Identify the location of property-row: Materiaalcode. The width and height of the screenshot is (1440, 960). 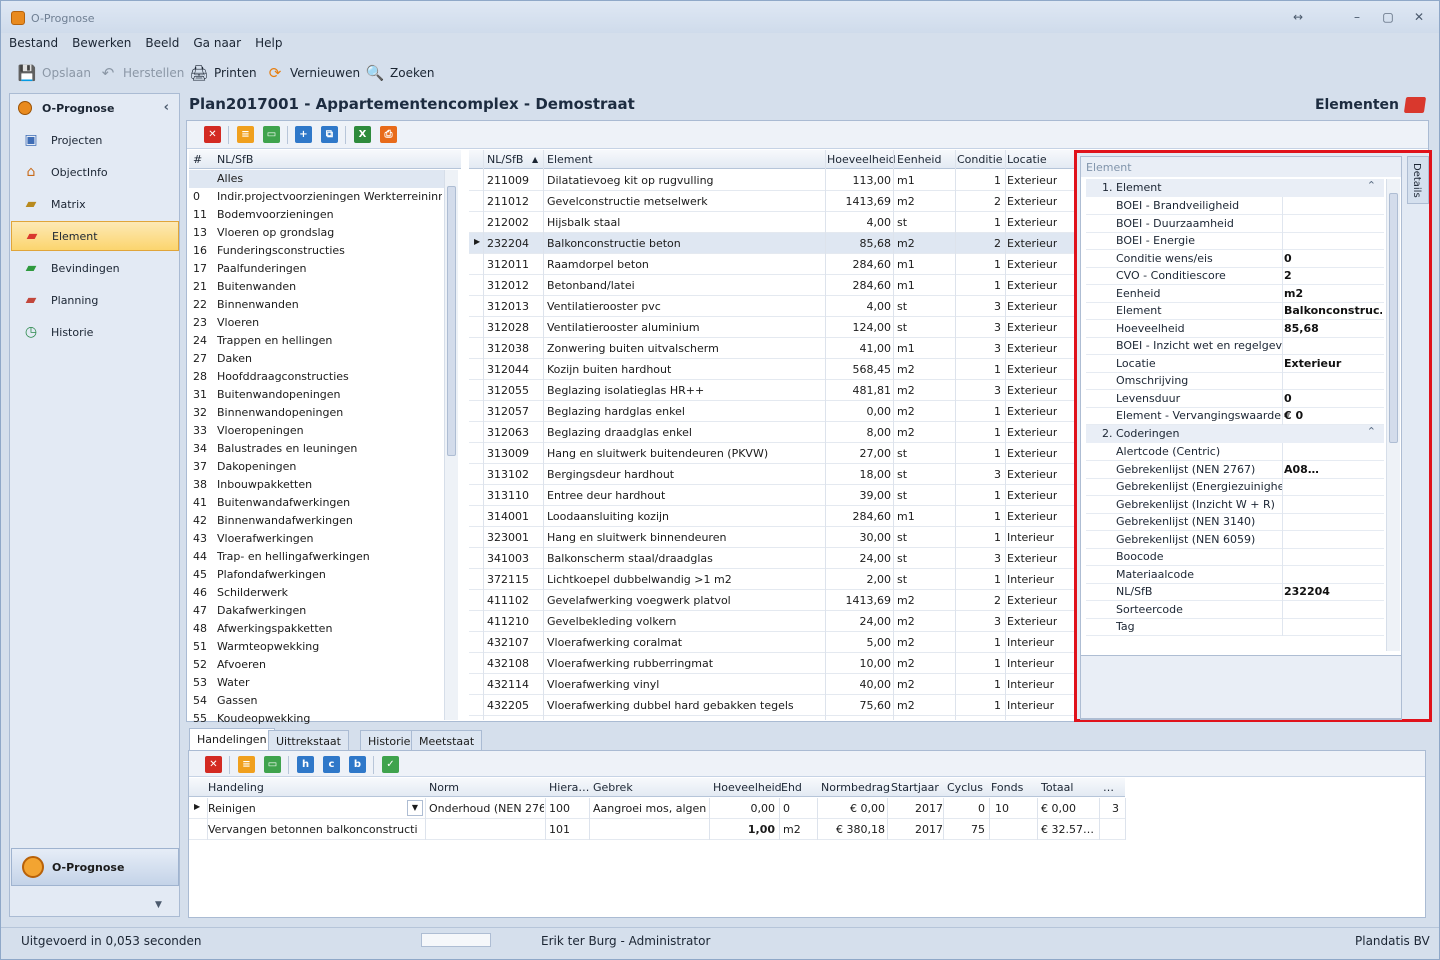
(1235, 575).